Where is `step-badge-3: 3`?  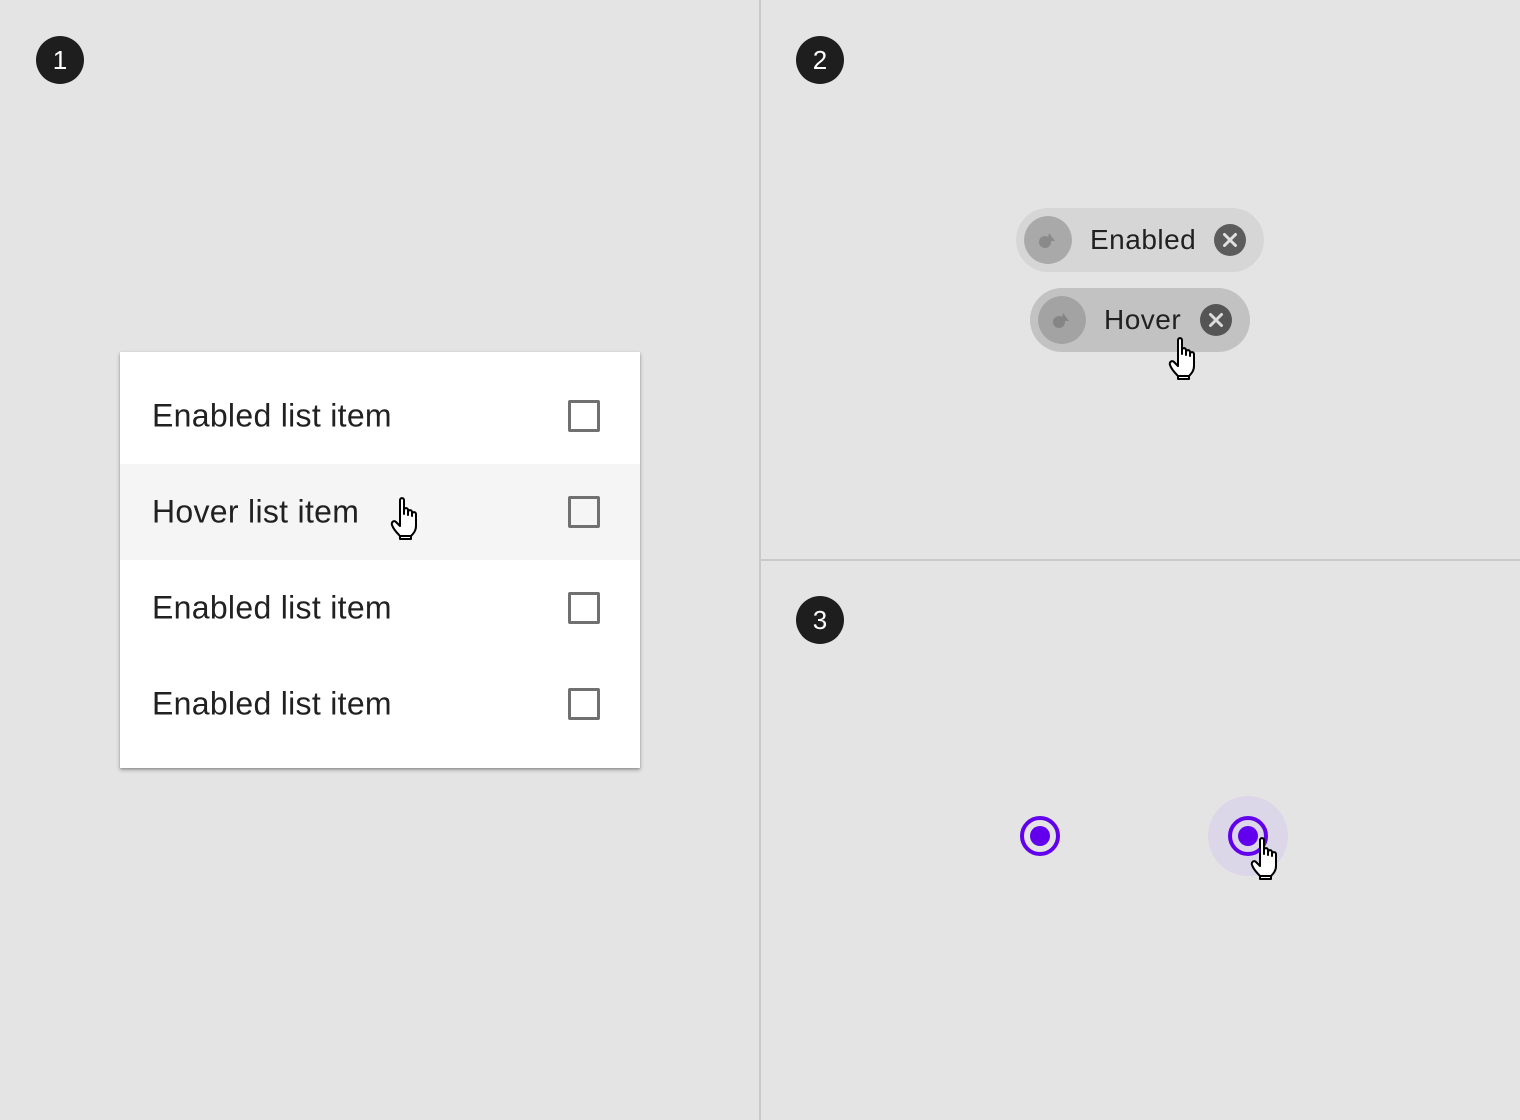
step-badge-3: 3 is located at coordinates (820, 620).